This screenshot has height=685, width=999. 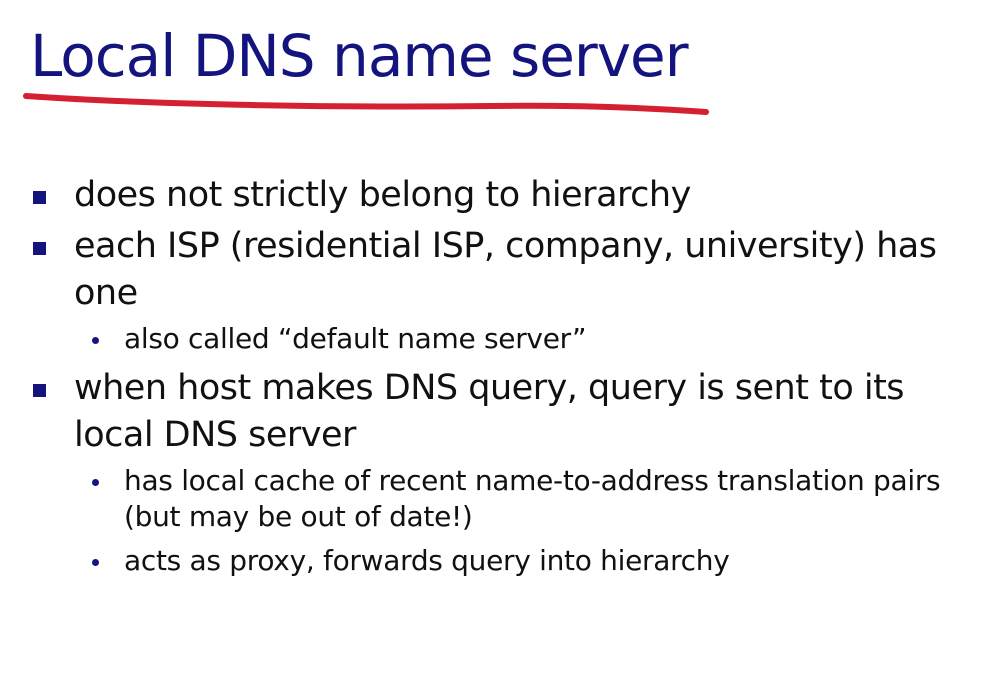 What do you see at coordinates (366, 104) in the screenshot?
I see `title-underline` at bounding box center [366, 104].